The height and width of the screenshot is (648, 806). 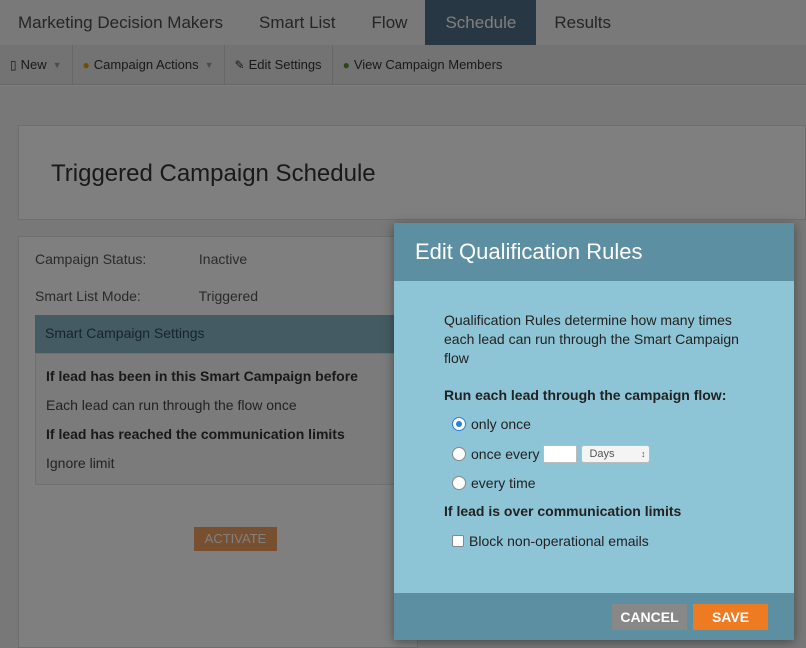 I want to click on limits-heading: If lead is over communication limits, so click(x=563, y=511).